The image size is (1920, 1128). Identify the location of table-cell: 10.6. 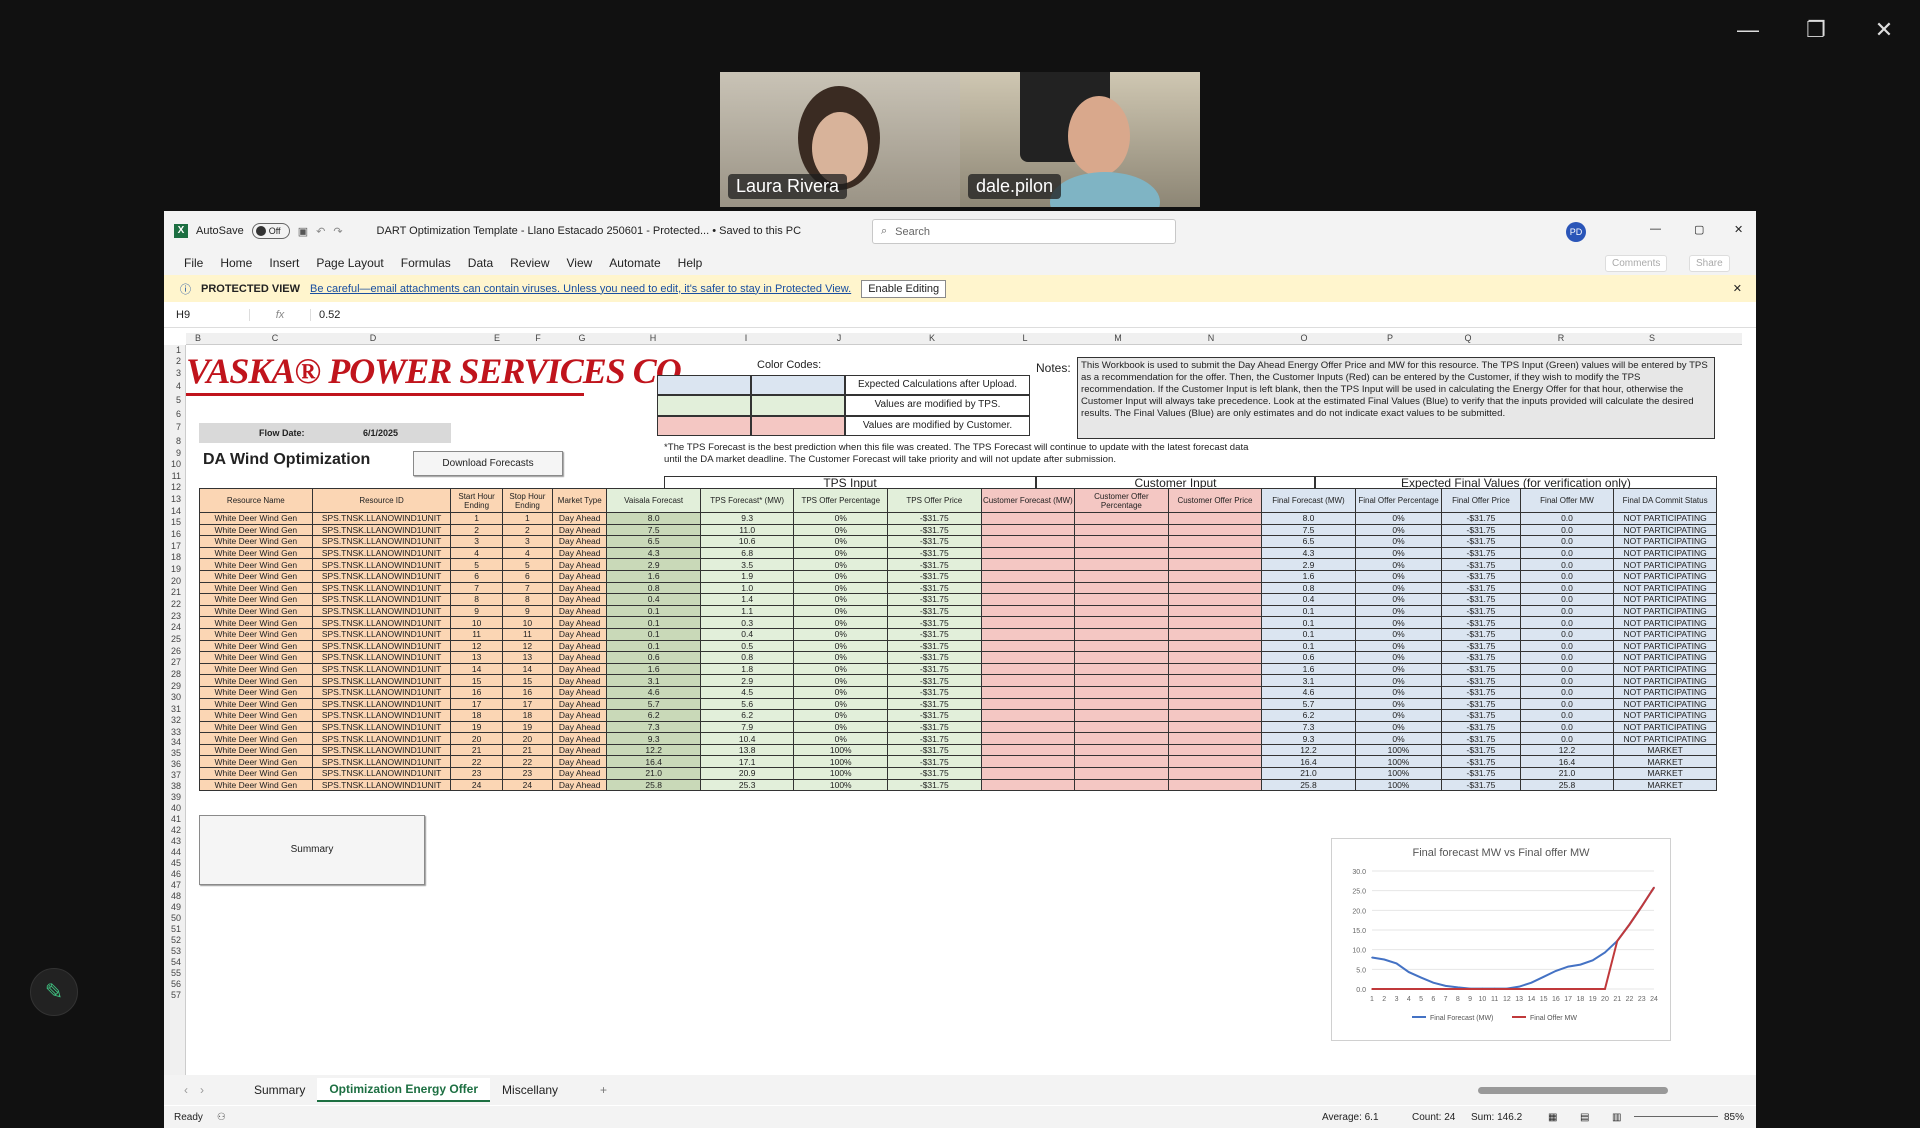
(747, 541).